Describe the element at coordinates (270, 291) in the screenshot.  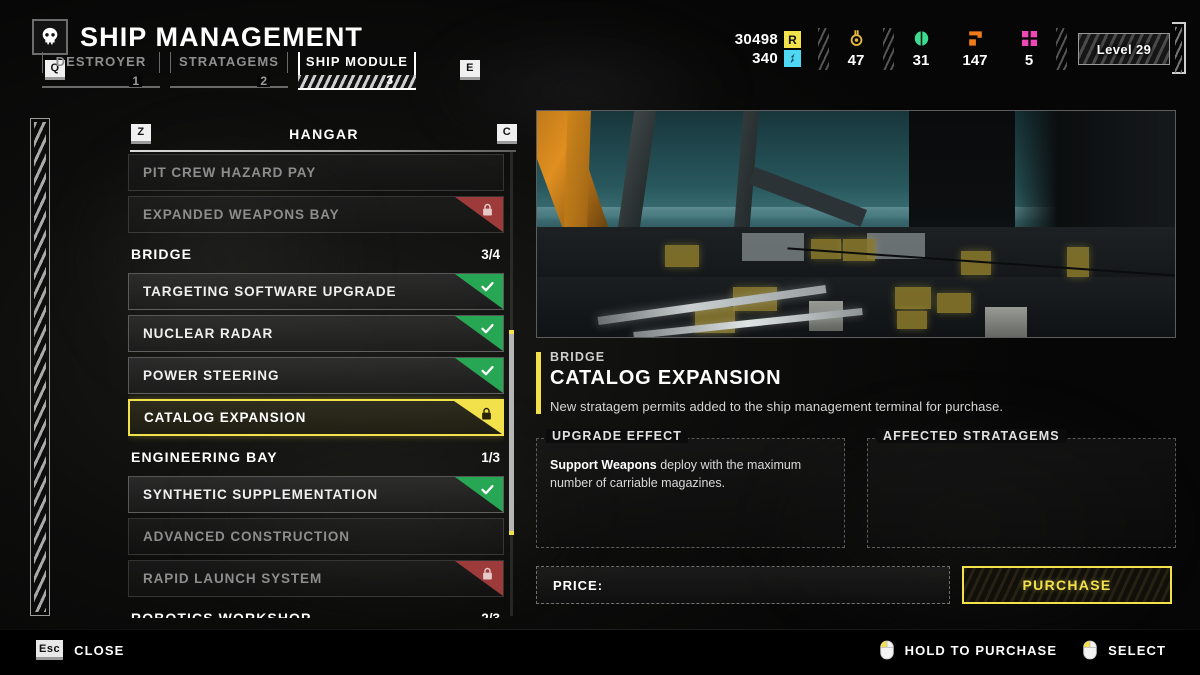
I see `list-item-label: TARGETING SOFTWARE UPGRADE` at that location.